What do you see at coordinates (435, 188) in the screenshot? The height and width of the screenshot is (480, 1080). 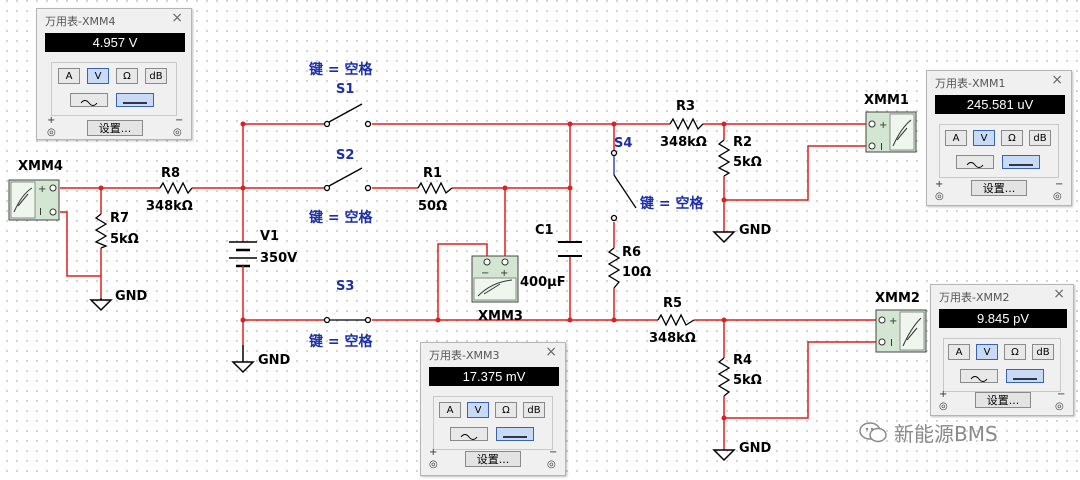 I see `r1-symbol` at bounding box center [435, 188].